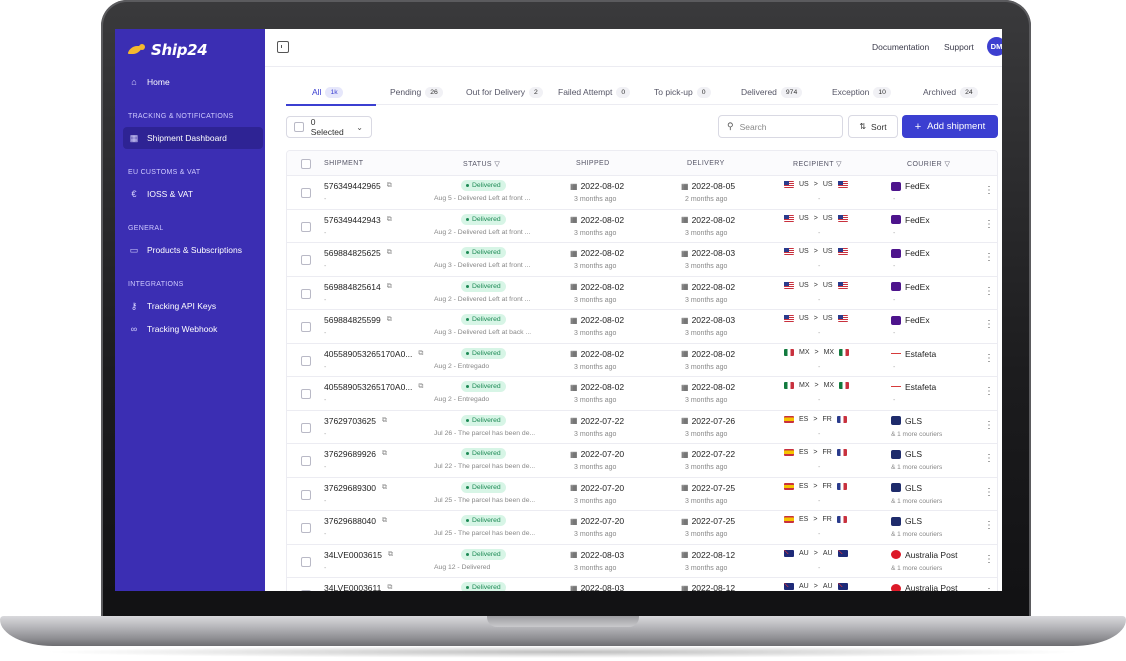  Describe the element at coordinates (358, 186) in the screenshot. I see `shipment-id-cell: 576349442965 ⧉` at that location.